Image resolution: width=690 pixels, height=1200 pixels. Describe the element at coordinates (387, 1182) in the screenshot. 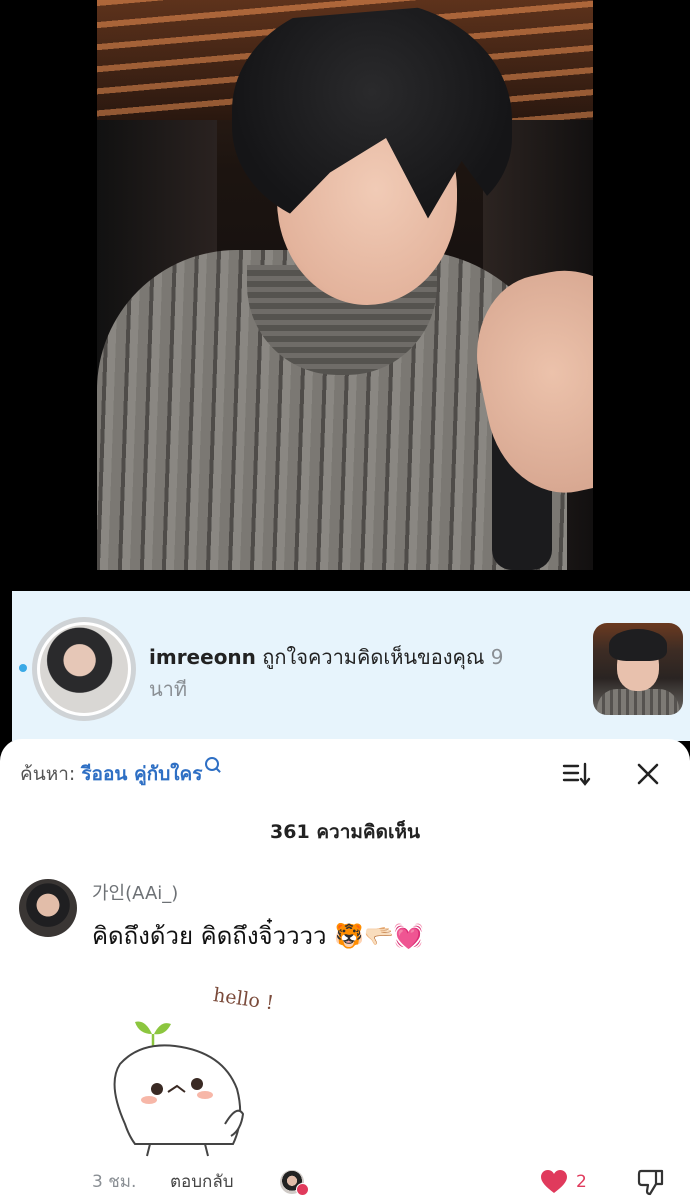

I see `comment-actions: 3 ชม. ตอบกลับ 2` at that location.